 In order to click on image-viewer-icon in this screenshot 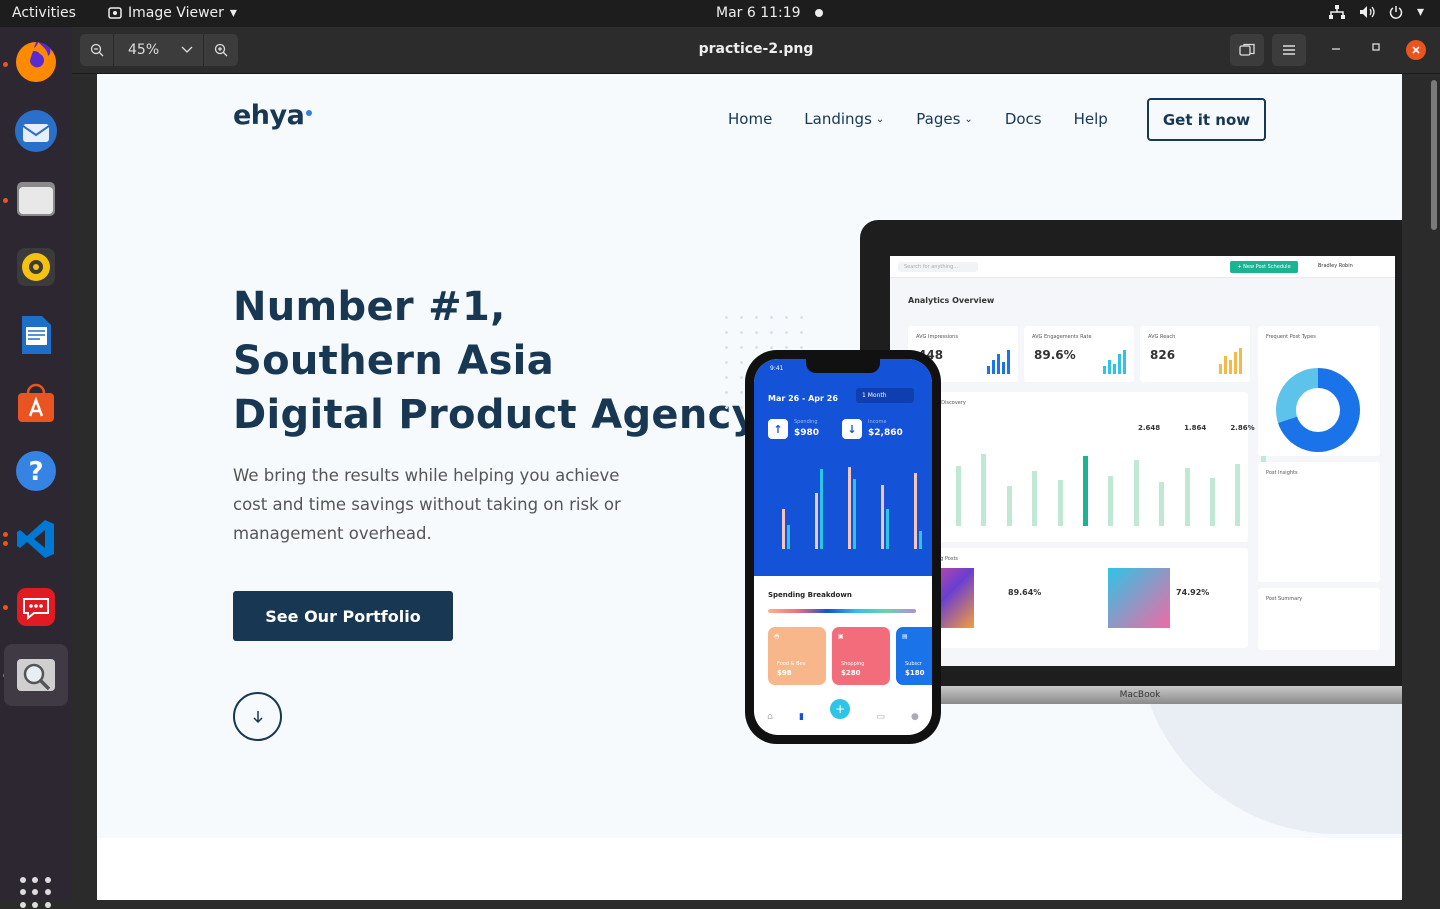, I will do `click(36, 675)`.